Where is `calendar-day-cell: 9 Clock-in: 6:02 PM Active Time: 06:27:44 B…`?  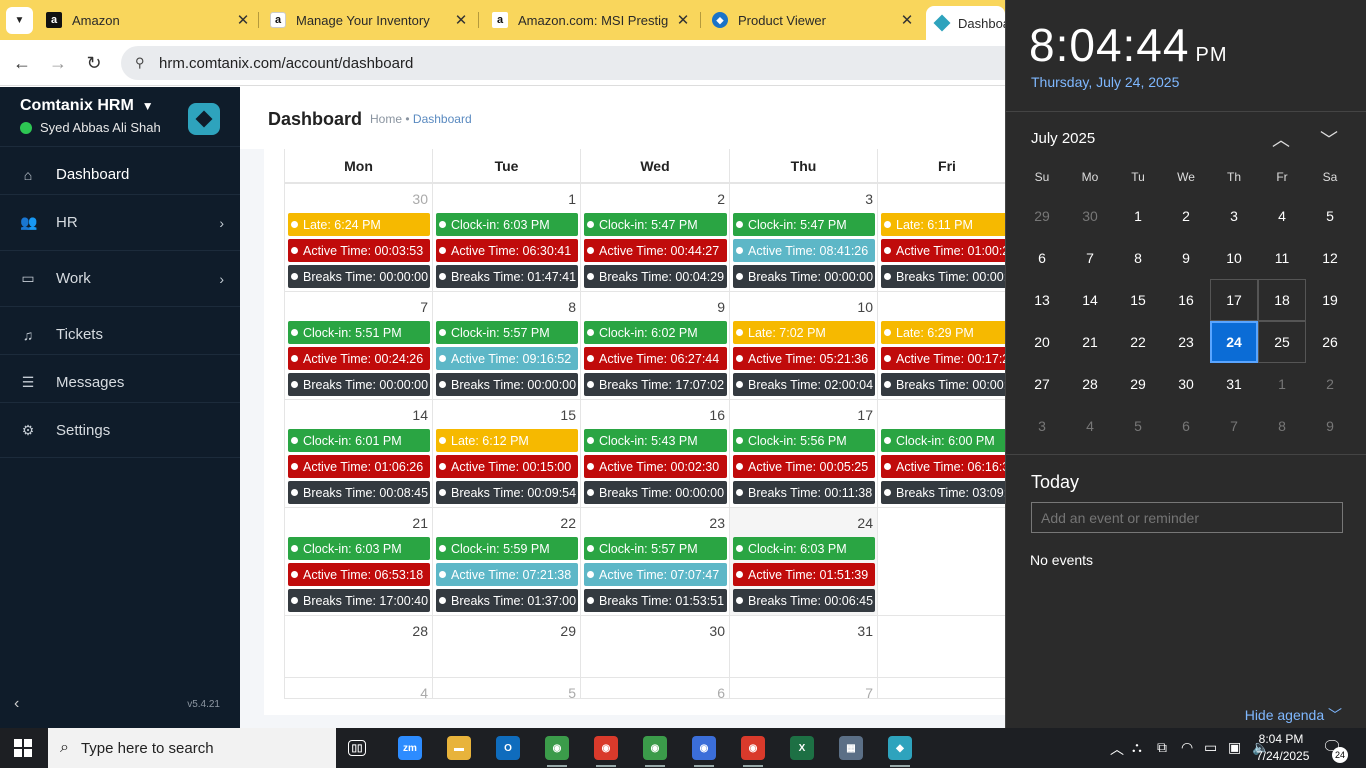
calendar-day-cell: 9 Clock-in: 6:02 PM Active Time: 06:27:44 B… is located at coordinates (655, 345).